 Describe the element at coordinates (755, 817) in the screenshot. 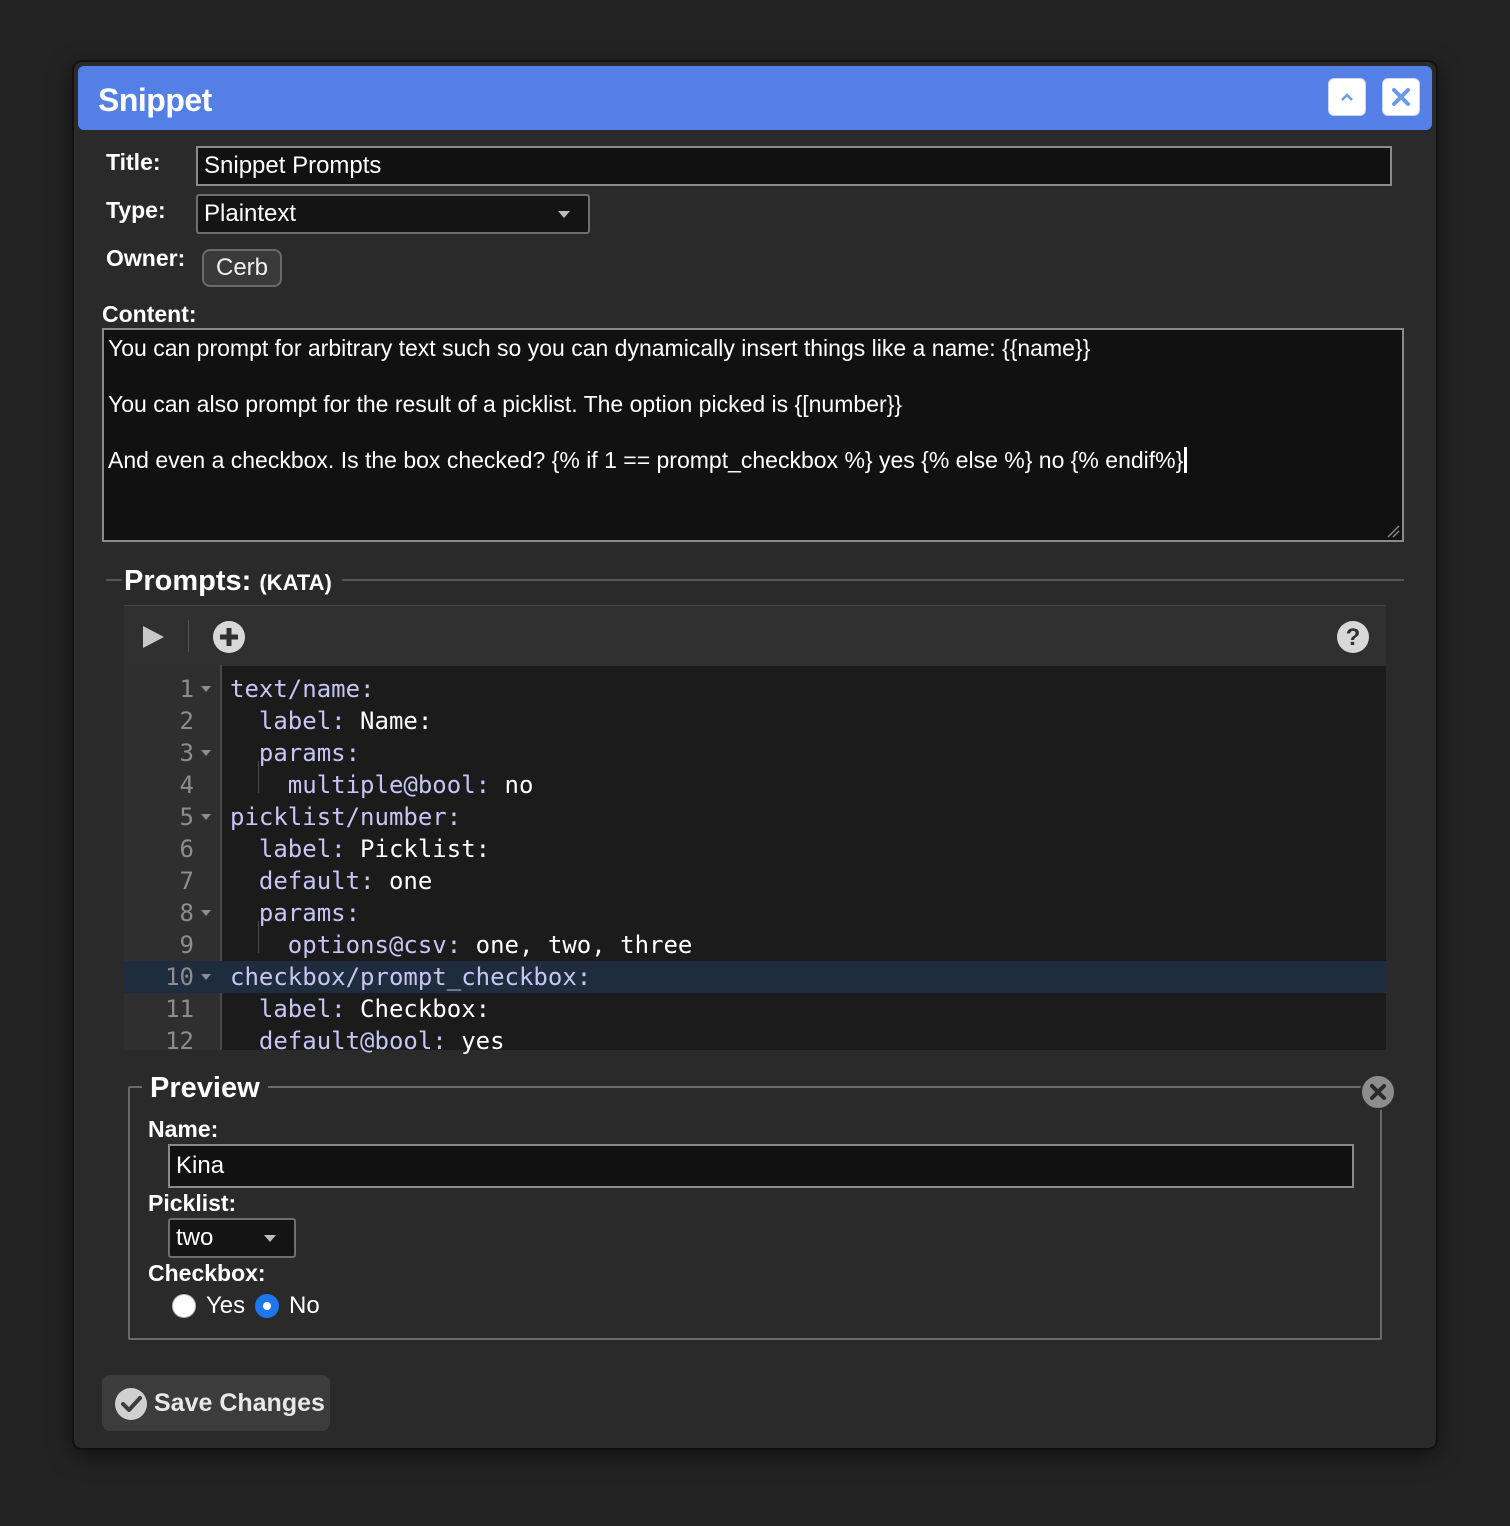

I see `code-line: 5 picklist/number:` at that location.